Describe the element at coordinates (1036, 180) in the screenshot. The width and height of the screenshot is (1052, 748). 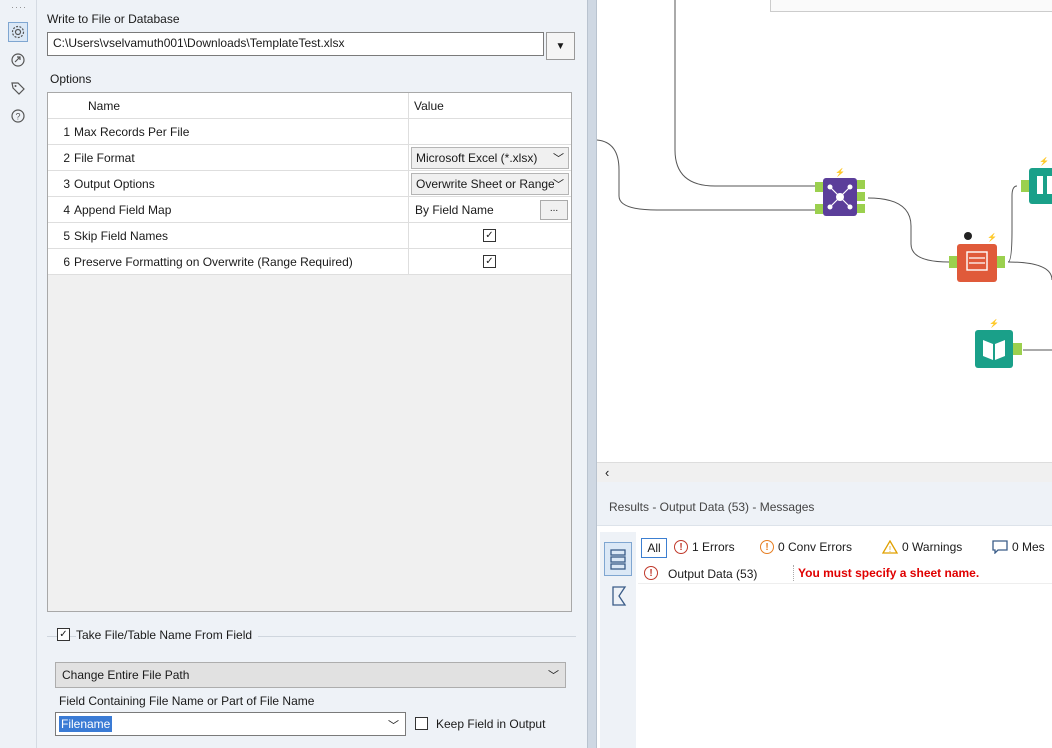
I see `binoculars-tool: ⚡` at that location.